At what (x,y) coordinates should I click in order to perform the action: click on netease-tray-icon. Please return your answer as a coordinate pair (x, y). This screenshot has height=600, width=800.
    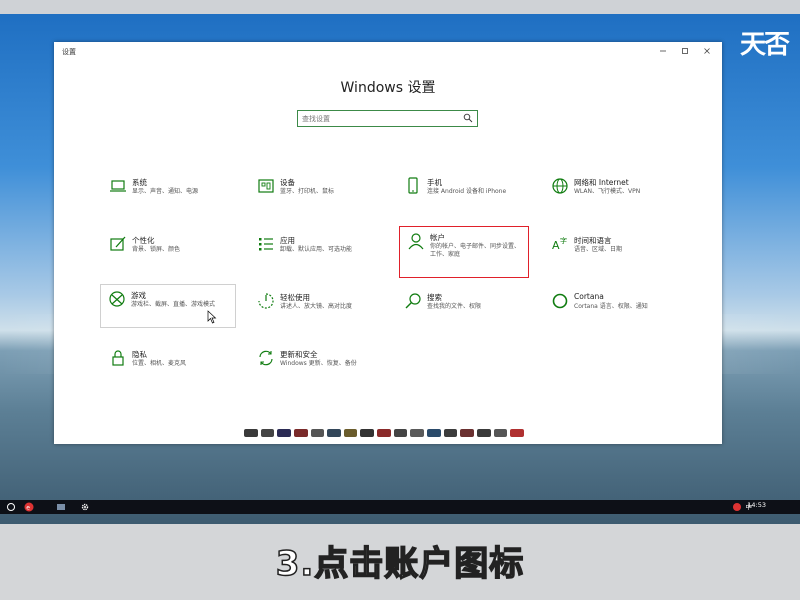
    Looking at the image, I should click on (737, 507).